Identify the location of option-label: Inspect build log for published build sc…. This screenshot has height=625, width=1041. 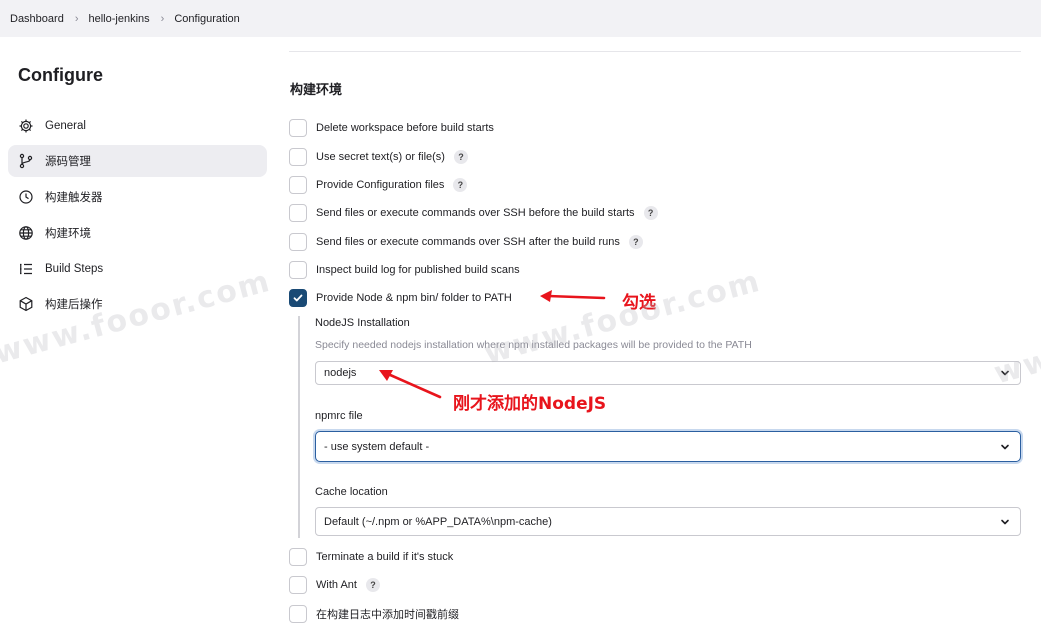
(418, 270).